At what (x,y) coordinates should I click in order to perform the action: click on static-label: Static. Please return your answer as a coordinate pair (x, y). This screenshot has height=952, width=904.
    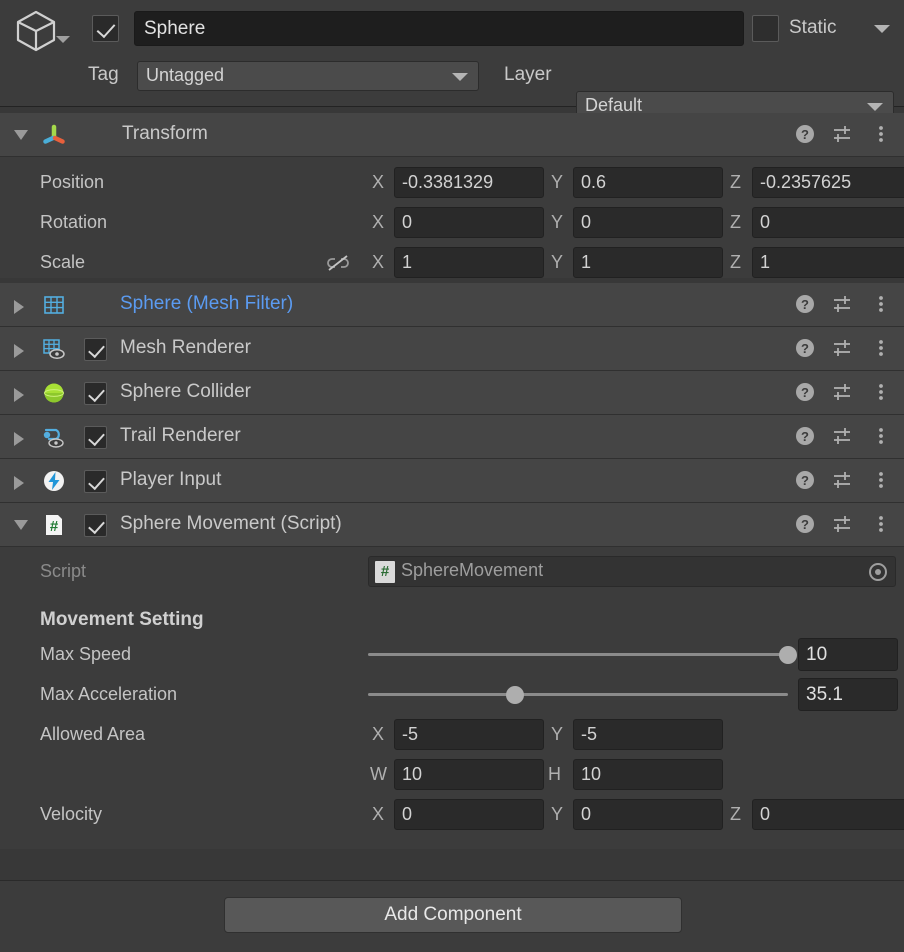
    Looking at the image, I should click on (813, 27).